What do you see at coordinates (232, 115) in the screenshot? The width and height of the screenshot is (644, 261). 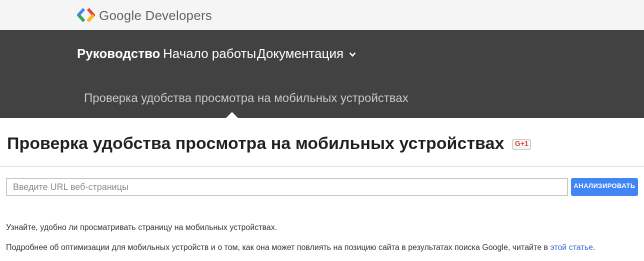 I see `active-section-pointer` at bounding box center [232, 115].